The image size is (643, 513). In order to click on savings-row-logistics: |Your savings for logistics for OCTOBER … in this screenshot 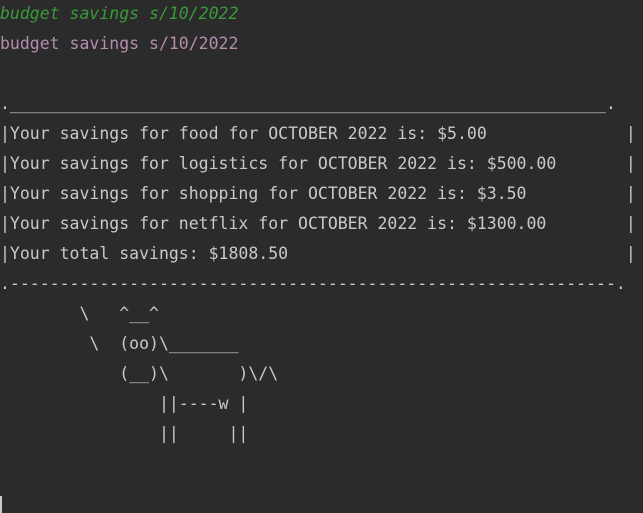, I will do `click(318, 163)`.